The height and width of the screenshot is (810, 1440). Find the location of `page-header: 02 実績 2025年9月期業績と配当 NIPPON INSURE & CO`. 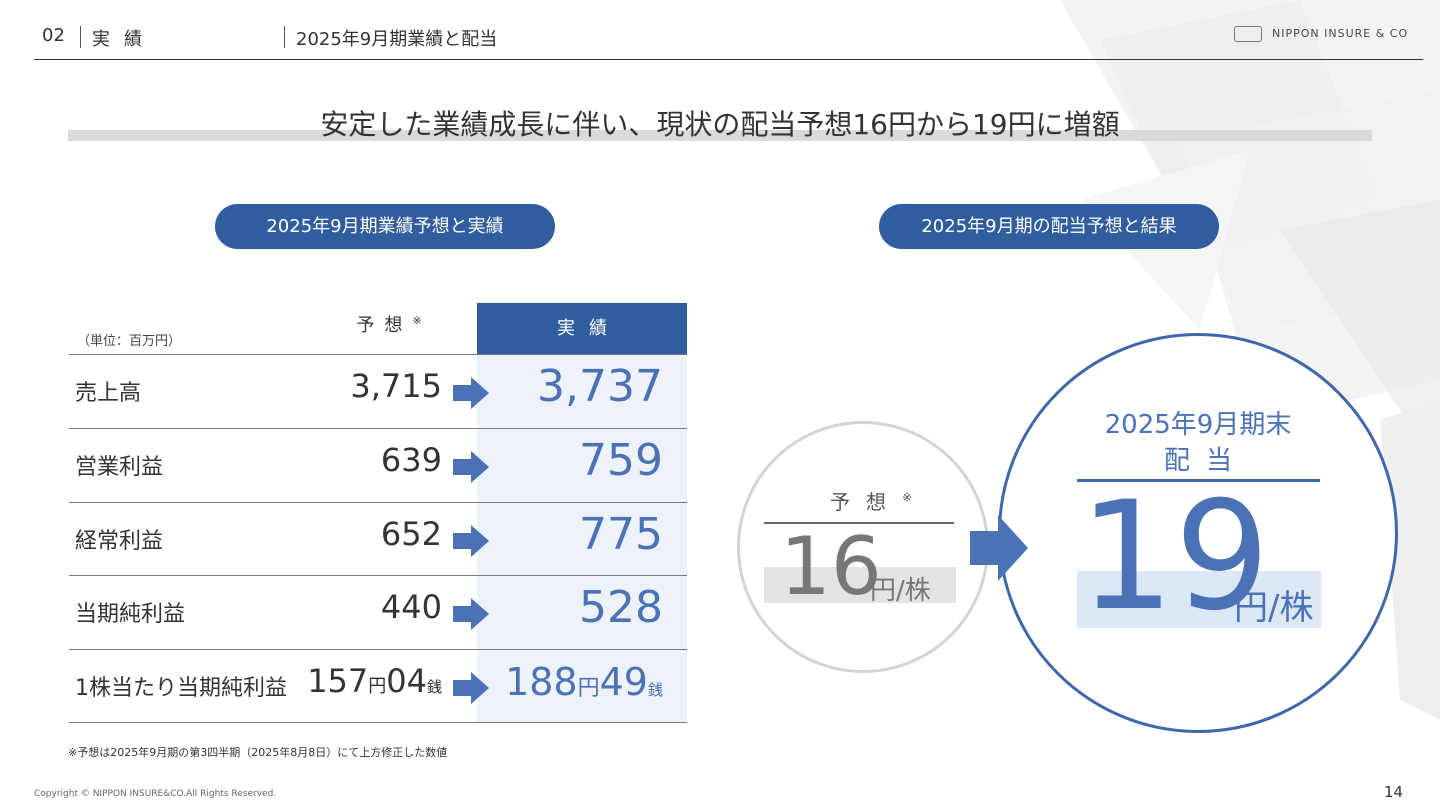

page-header: 02 実績 2025年9月期業績と配当 NIPPON INSURE & CO is located at coordinates (720, 31).